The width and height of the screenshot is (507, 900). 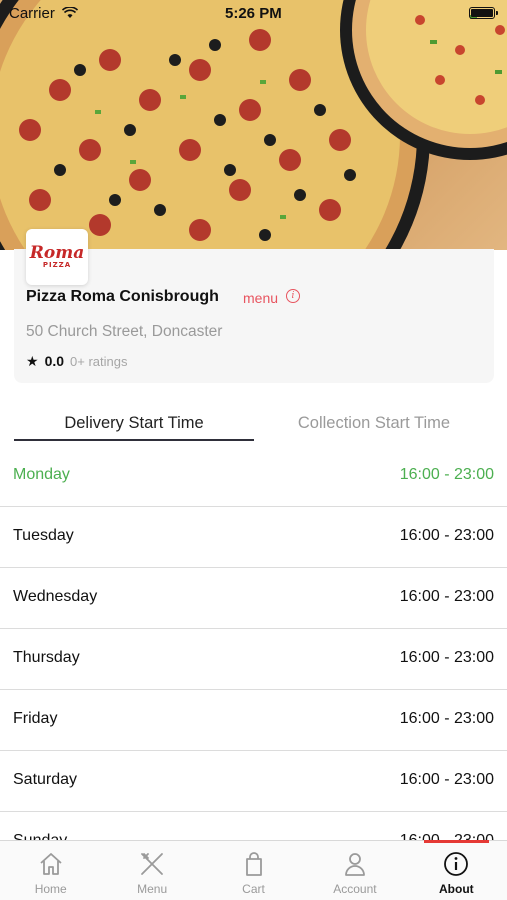 I want to click on hours-row: Thursday 16:00 - 23:00, so click(x=253, y=659).